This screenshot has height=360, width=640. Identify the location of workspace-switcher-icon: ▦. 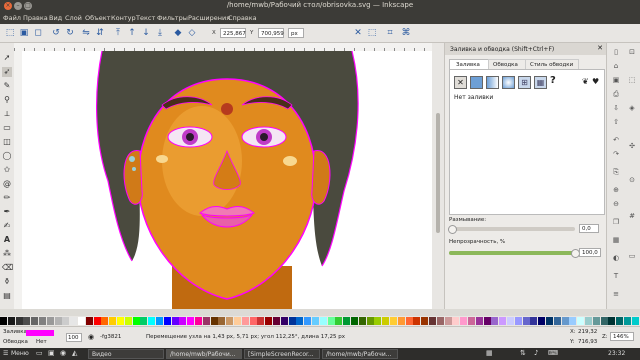
(489, 353).